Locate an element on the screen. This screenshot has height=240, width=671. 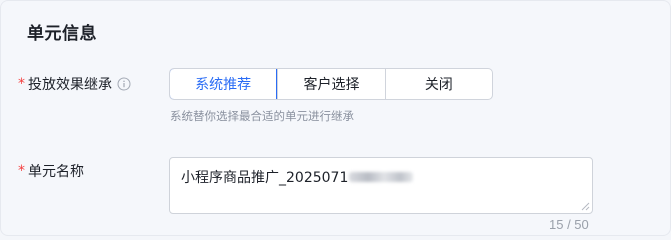
unit-name-text: 小程序商品推广_2025071 is located at coordinates (265, 178).